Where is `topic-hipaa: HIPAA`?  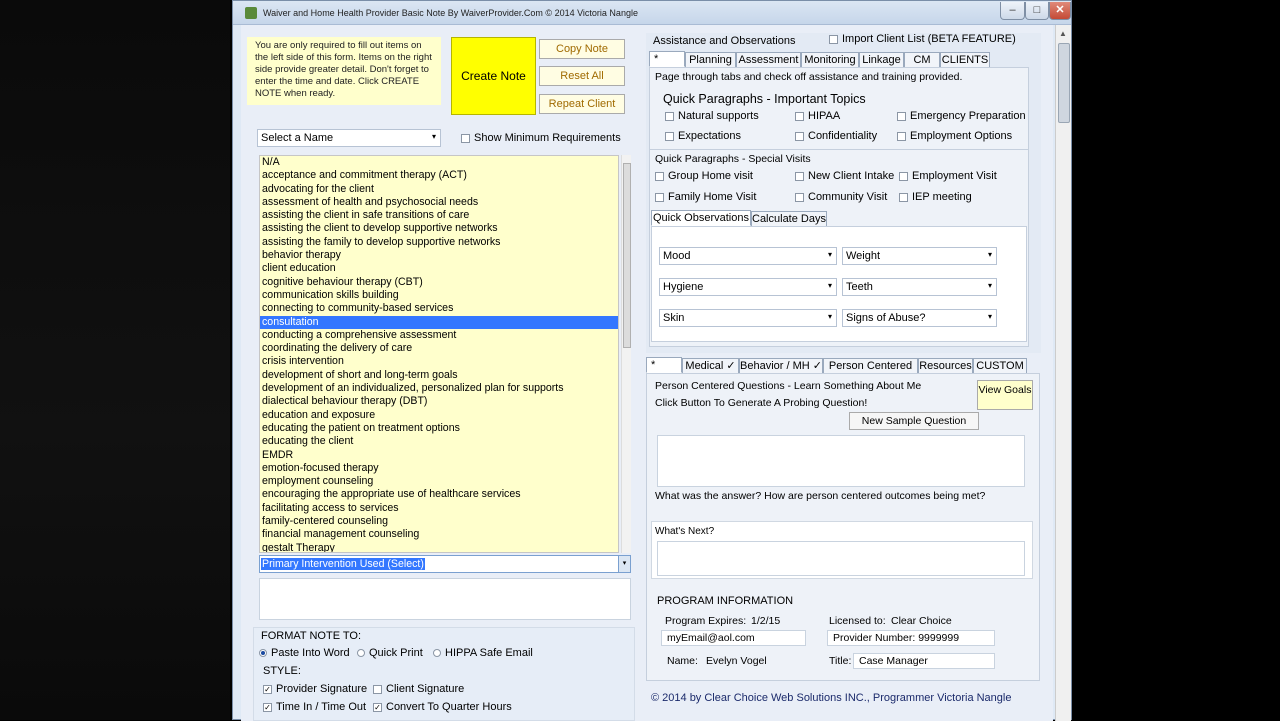 topic-hipaa: HIPAA is located at coordinates (817, 116).